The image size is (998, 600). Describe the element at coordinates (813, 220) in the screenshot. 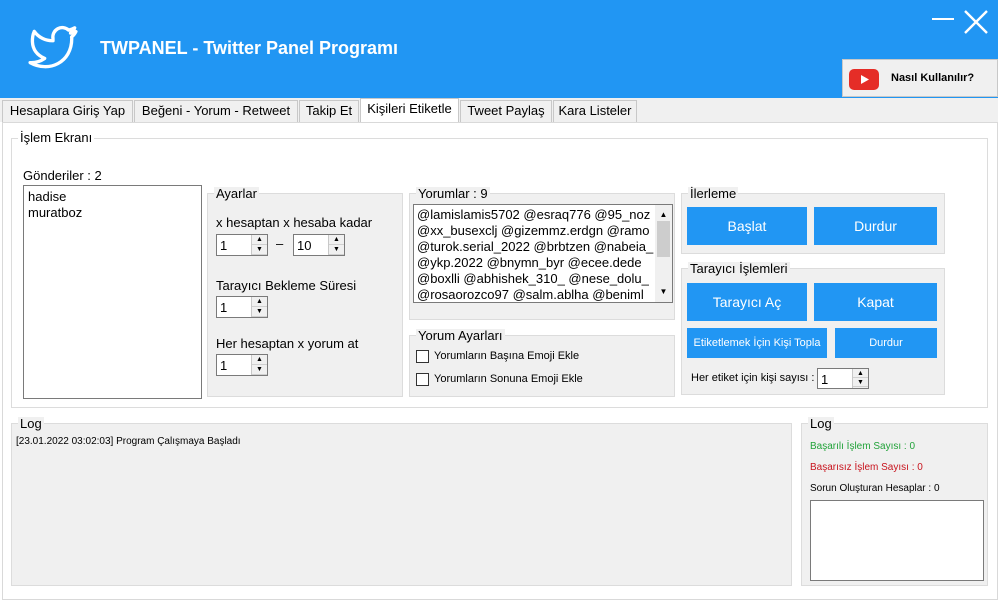

I see `progress-group: İlerleme Başlat Durdur` at that location.